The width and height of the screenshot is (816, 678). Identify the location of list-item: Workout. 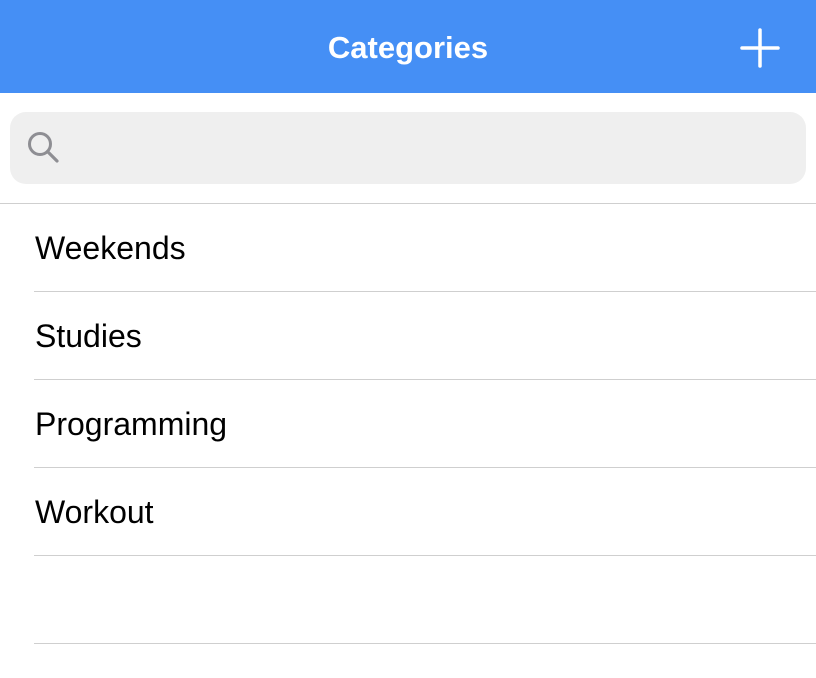
(408, 512).